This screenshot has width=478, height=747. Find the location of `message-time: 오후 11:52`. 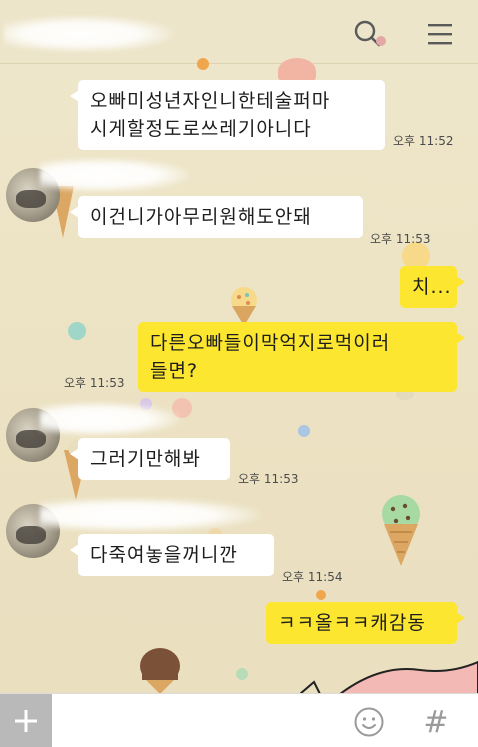

message-time: 오후 11:52 is located at coordinates (423, 141).